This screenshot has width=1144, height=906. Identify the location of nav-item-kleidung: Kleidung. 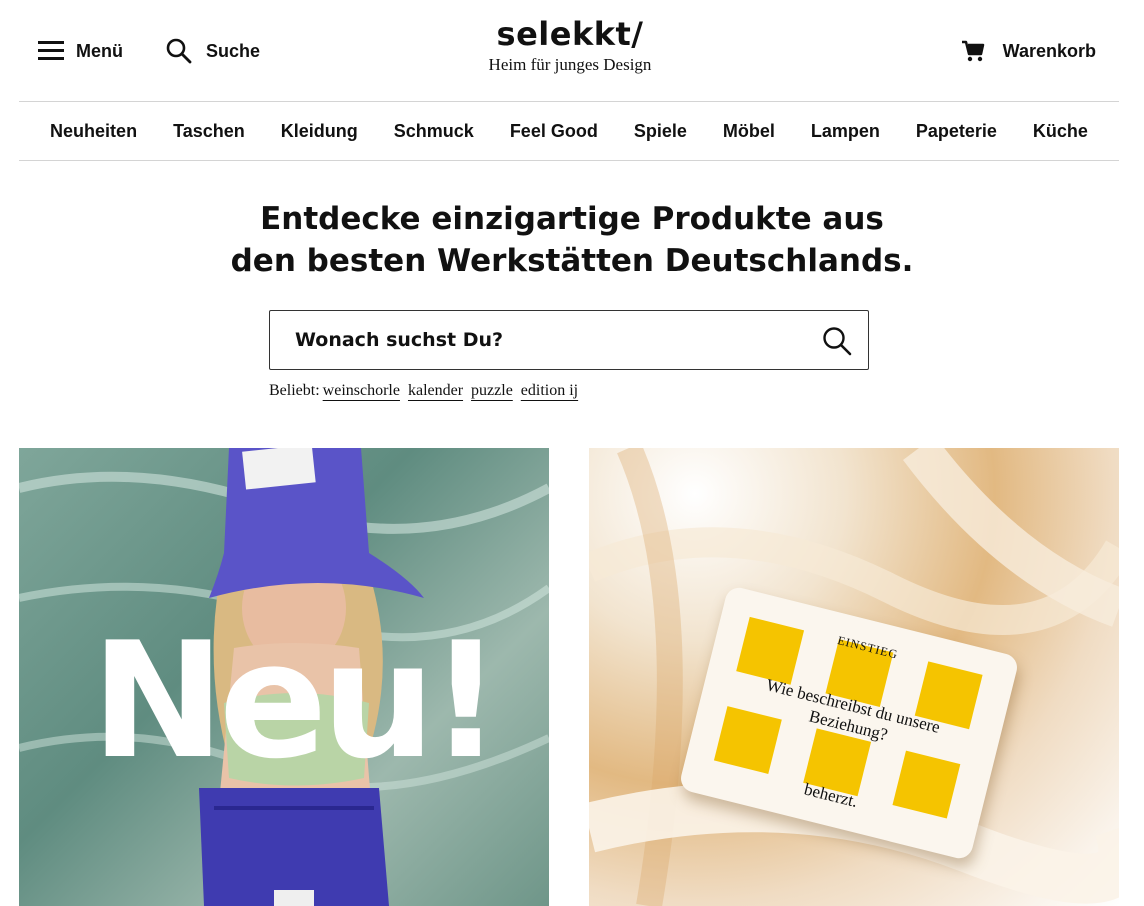
(319, 131).